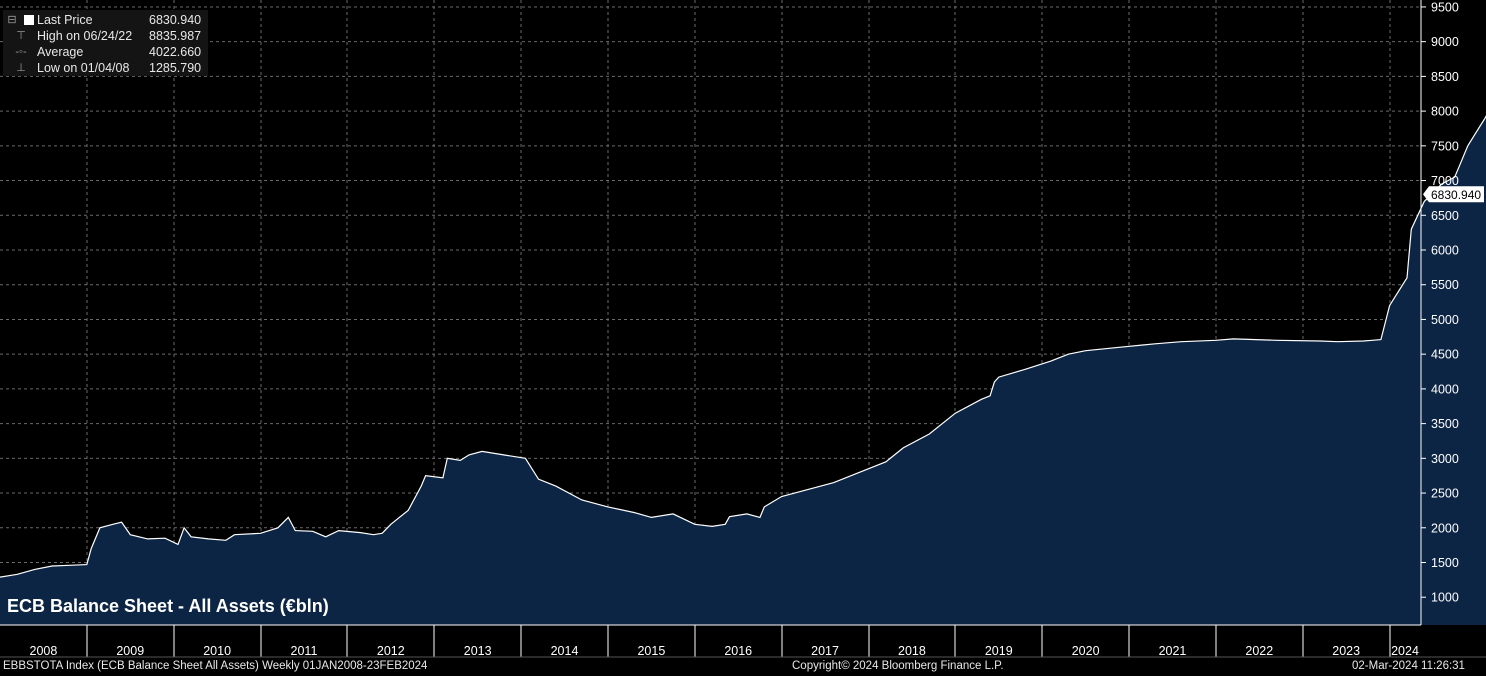  What do you see at coordinates (1445, 42) in the screenshot?
I see `y-tick-label: 9000` at bounding box center [1445, 42].